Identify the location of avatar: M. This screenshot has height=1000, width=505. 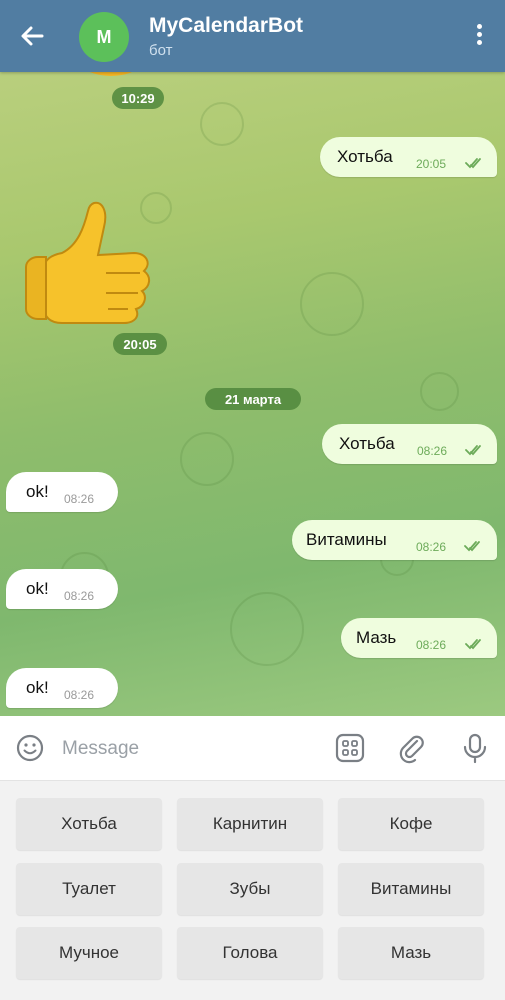
(104, 37).